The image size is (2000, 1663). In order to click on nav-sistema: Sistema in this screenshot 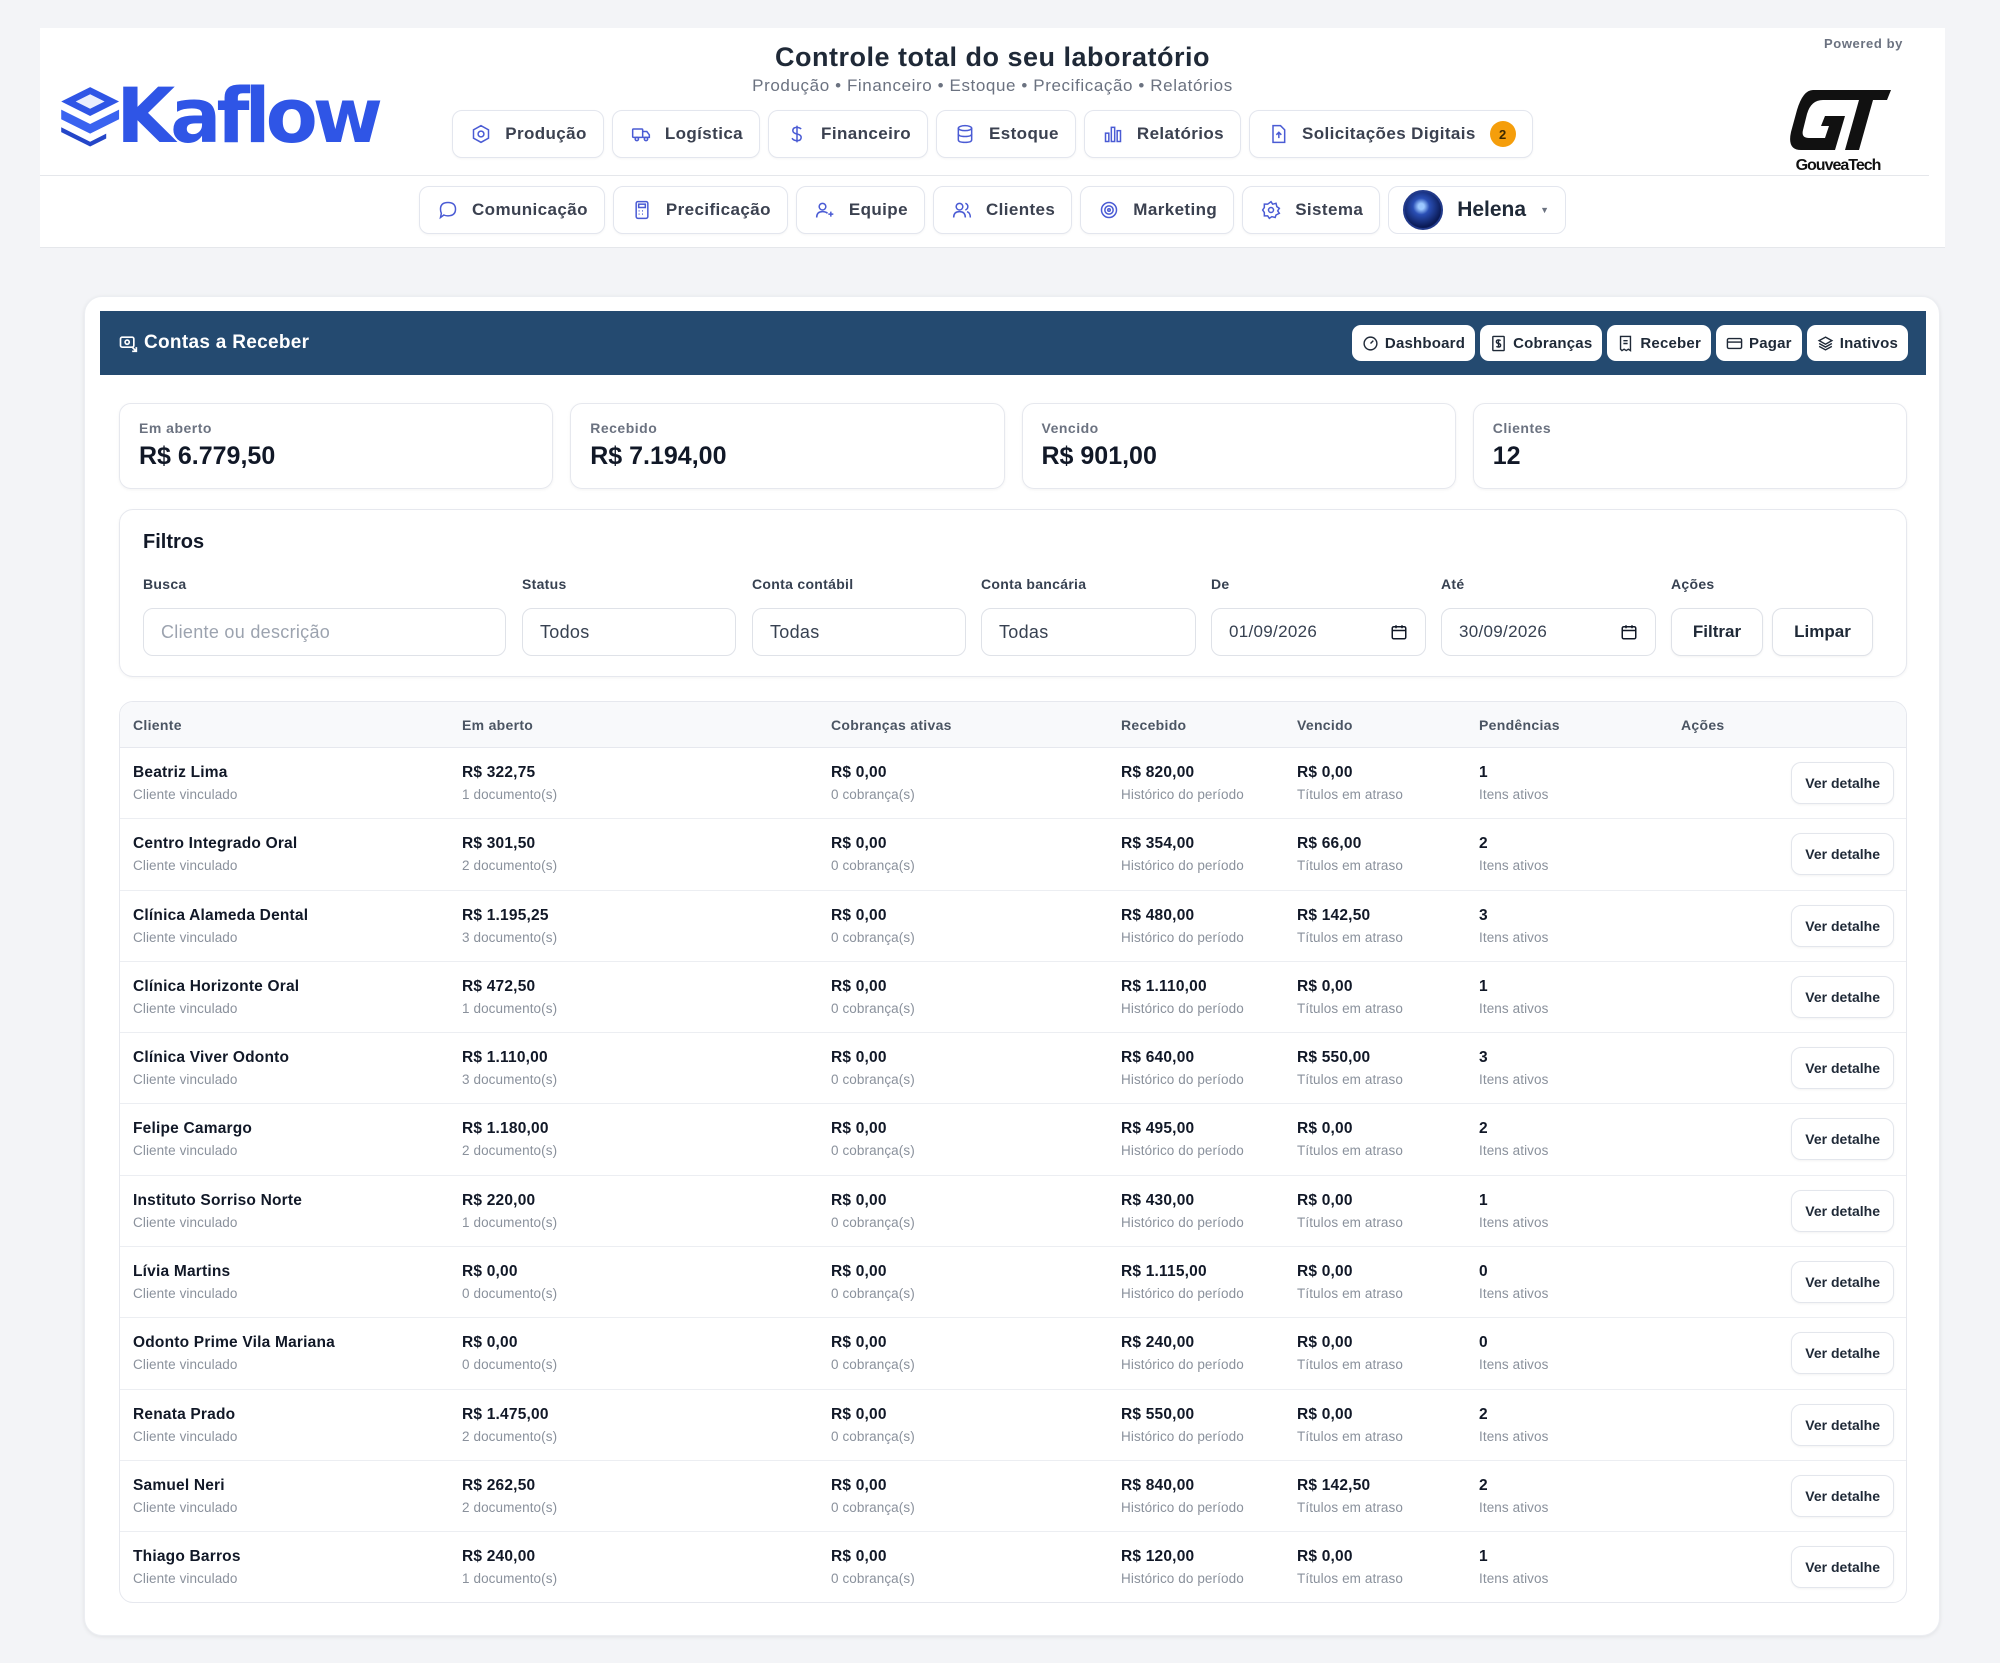, I will do `click(1311, 210)`.